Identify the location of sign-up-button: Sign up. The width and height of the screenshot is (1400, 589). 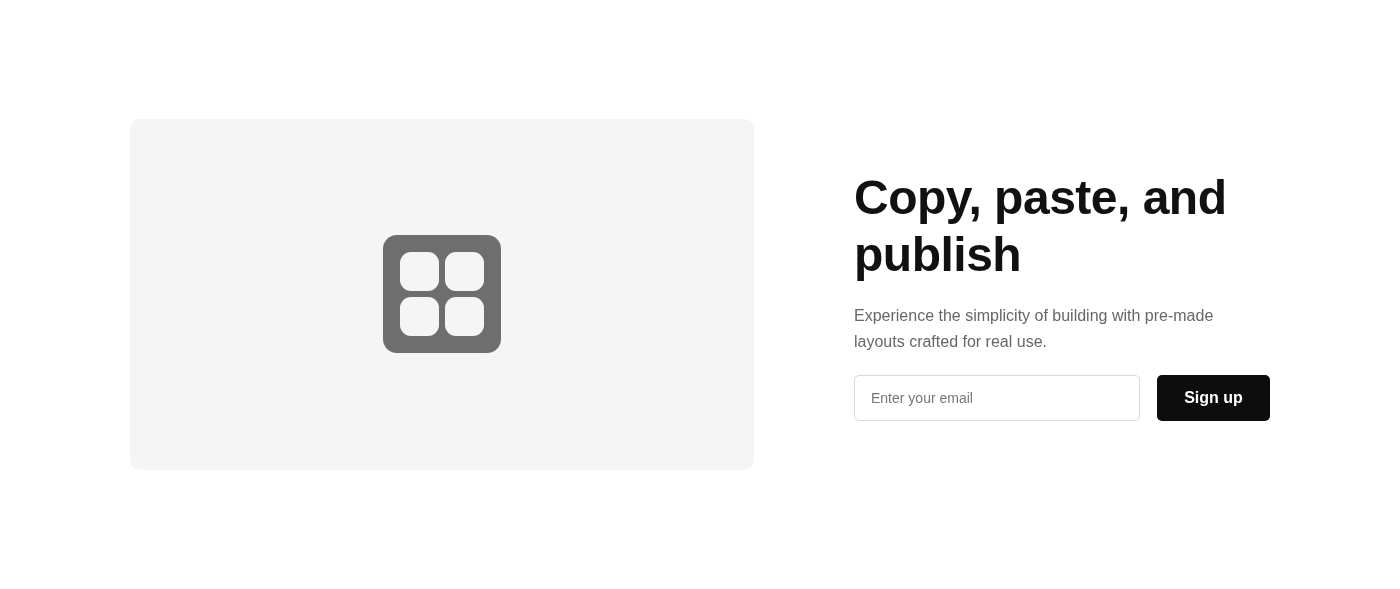
(1213, 398).